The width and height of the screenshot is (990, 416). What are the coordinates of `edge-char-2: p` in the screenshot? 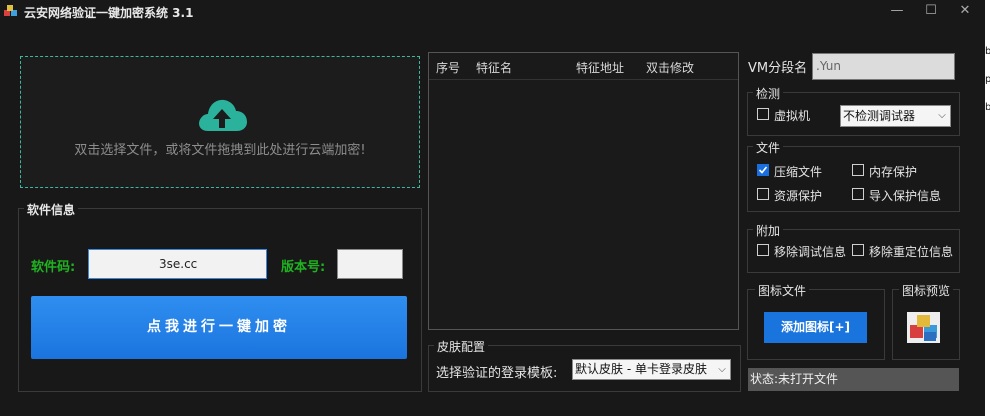 It's located at (987, 79).